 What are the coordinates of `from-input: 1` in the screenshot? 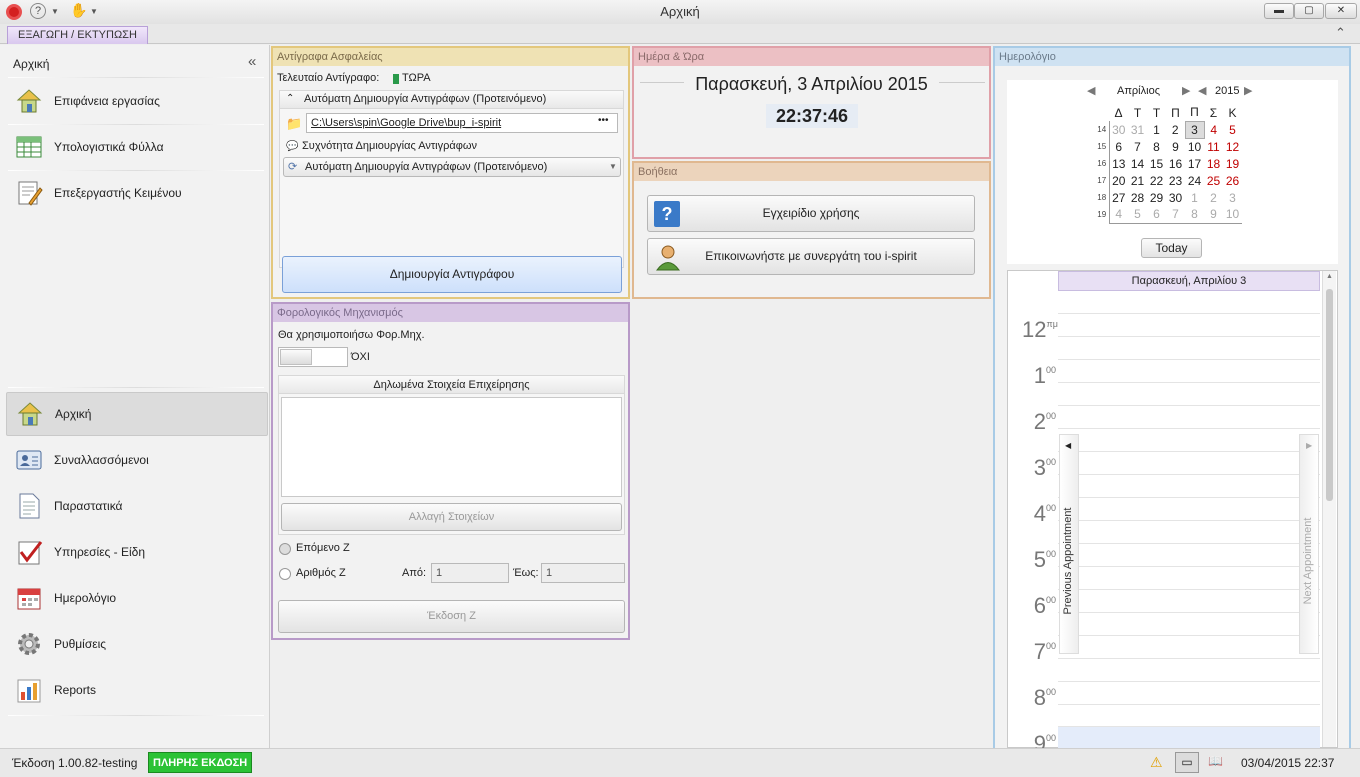 It's located at (470, 573).